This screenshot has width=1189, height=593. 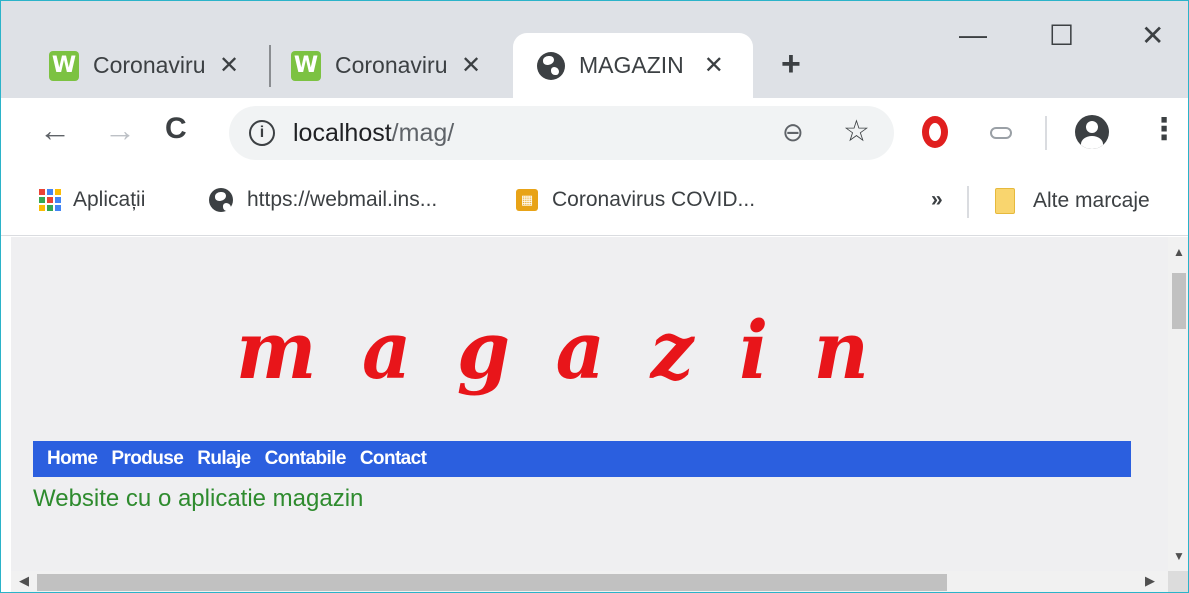 What do you see at coordinates (120, 130) in the screenshot?
I see `forward-button: →` at bounding box center [120, 130].